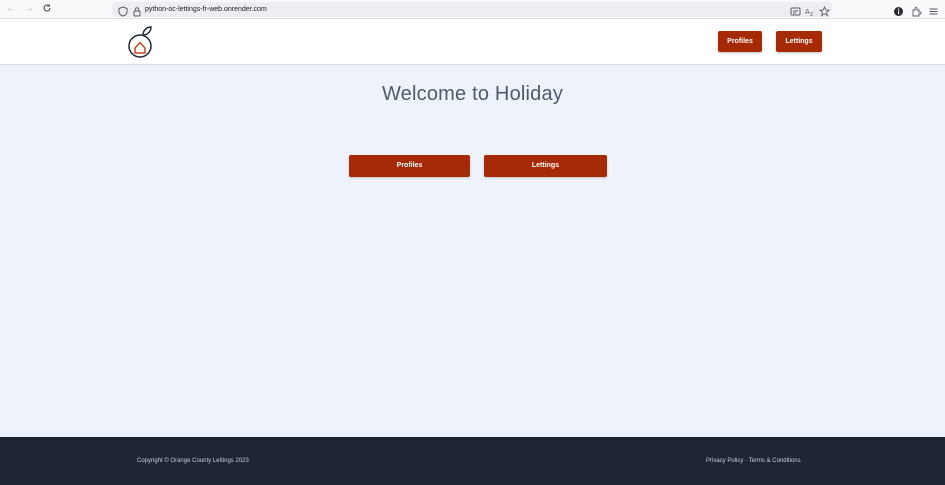 Image resolution: width=945 pixels, height=485 pixels. Describe the element at coordinates (740, 41) in the screenshot. I see `nav-profiles-button: Profiles` at that location.